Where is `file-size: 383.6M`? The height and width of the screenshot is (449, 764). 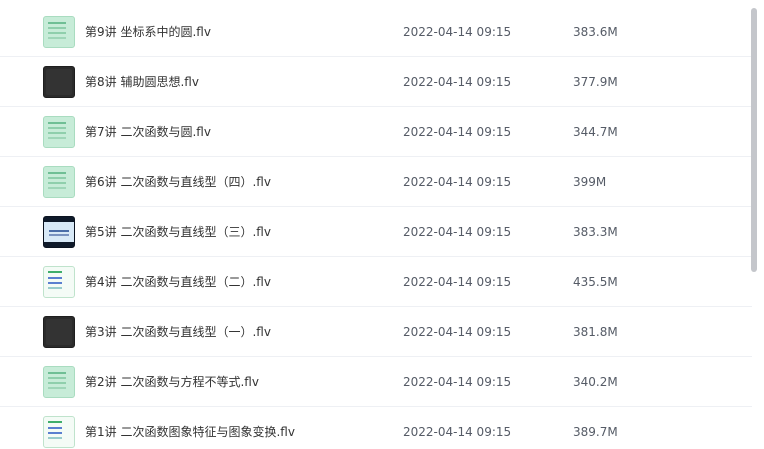
file-size: 383.6M is located at coordinates (595, 32).